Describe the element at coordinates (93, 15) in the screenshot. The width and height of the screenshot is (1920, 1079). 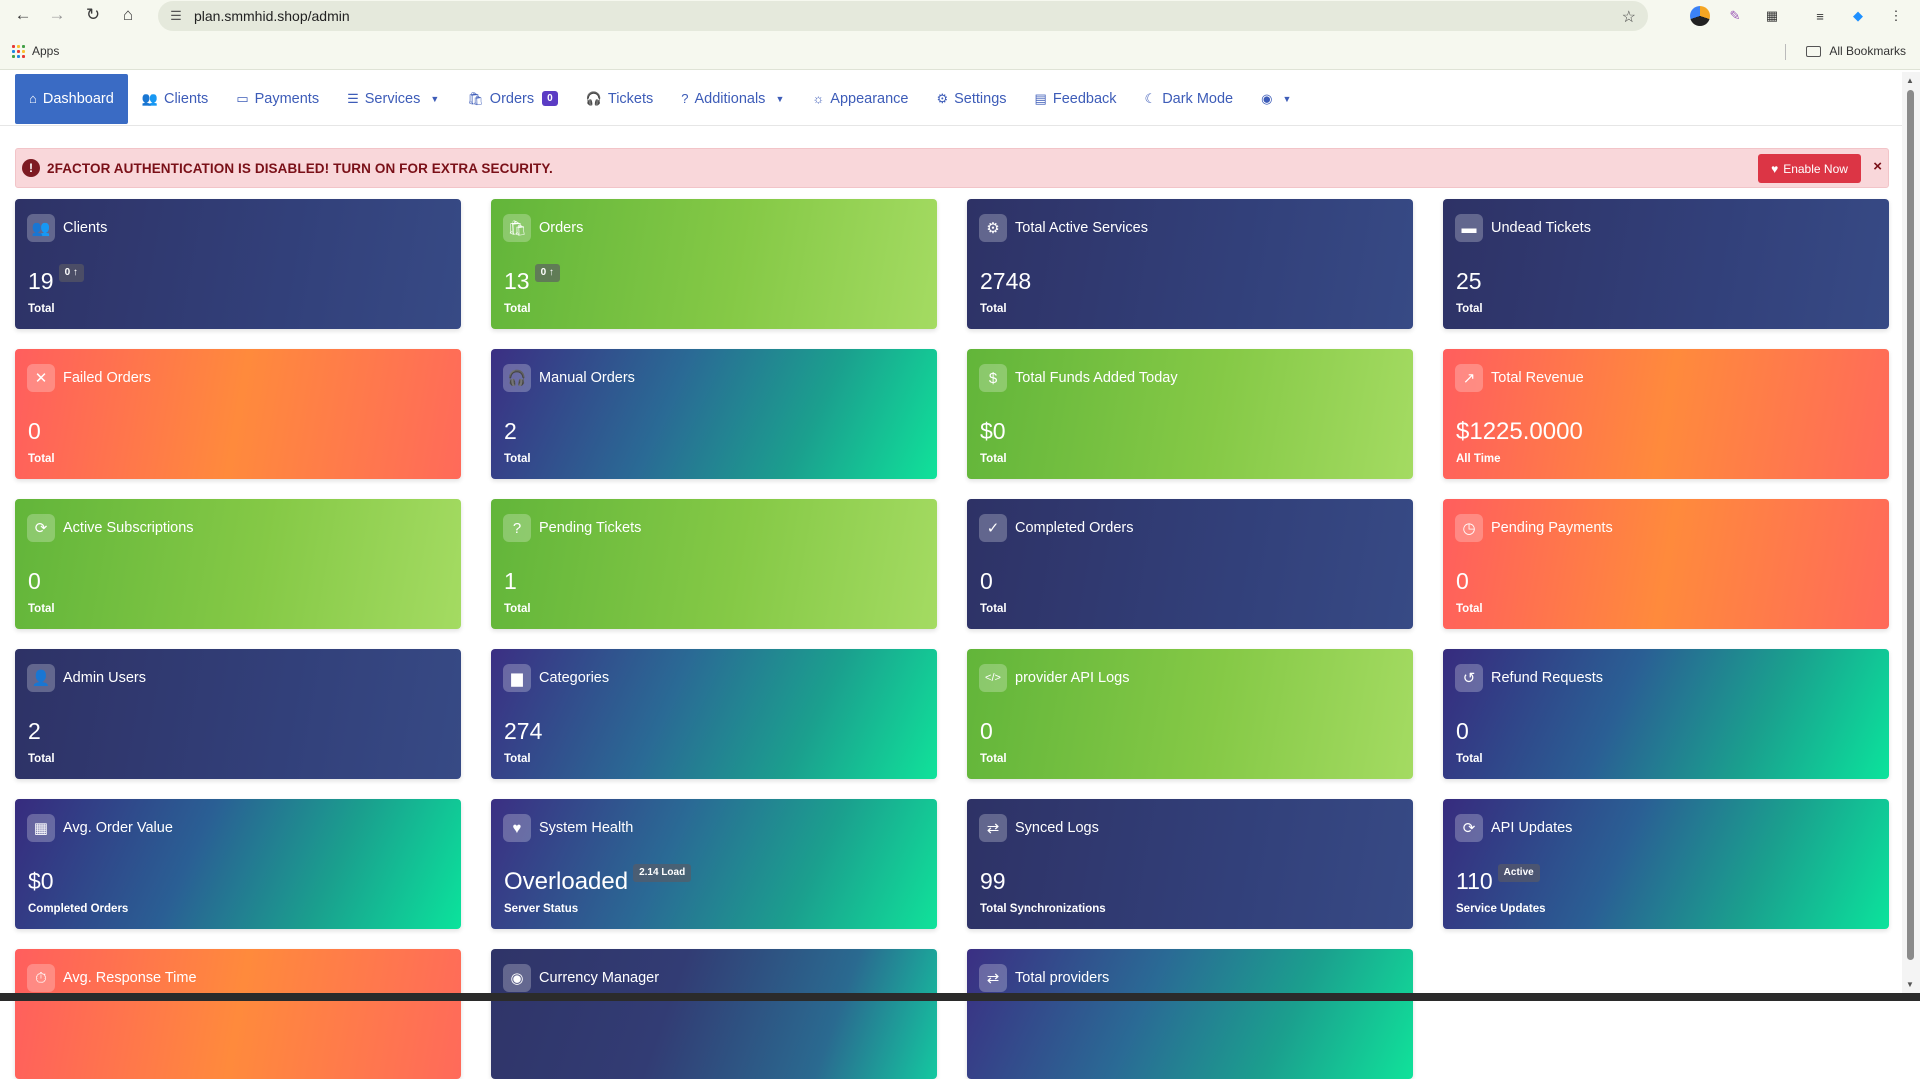
I see `reload-icon: ↻` at that location.